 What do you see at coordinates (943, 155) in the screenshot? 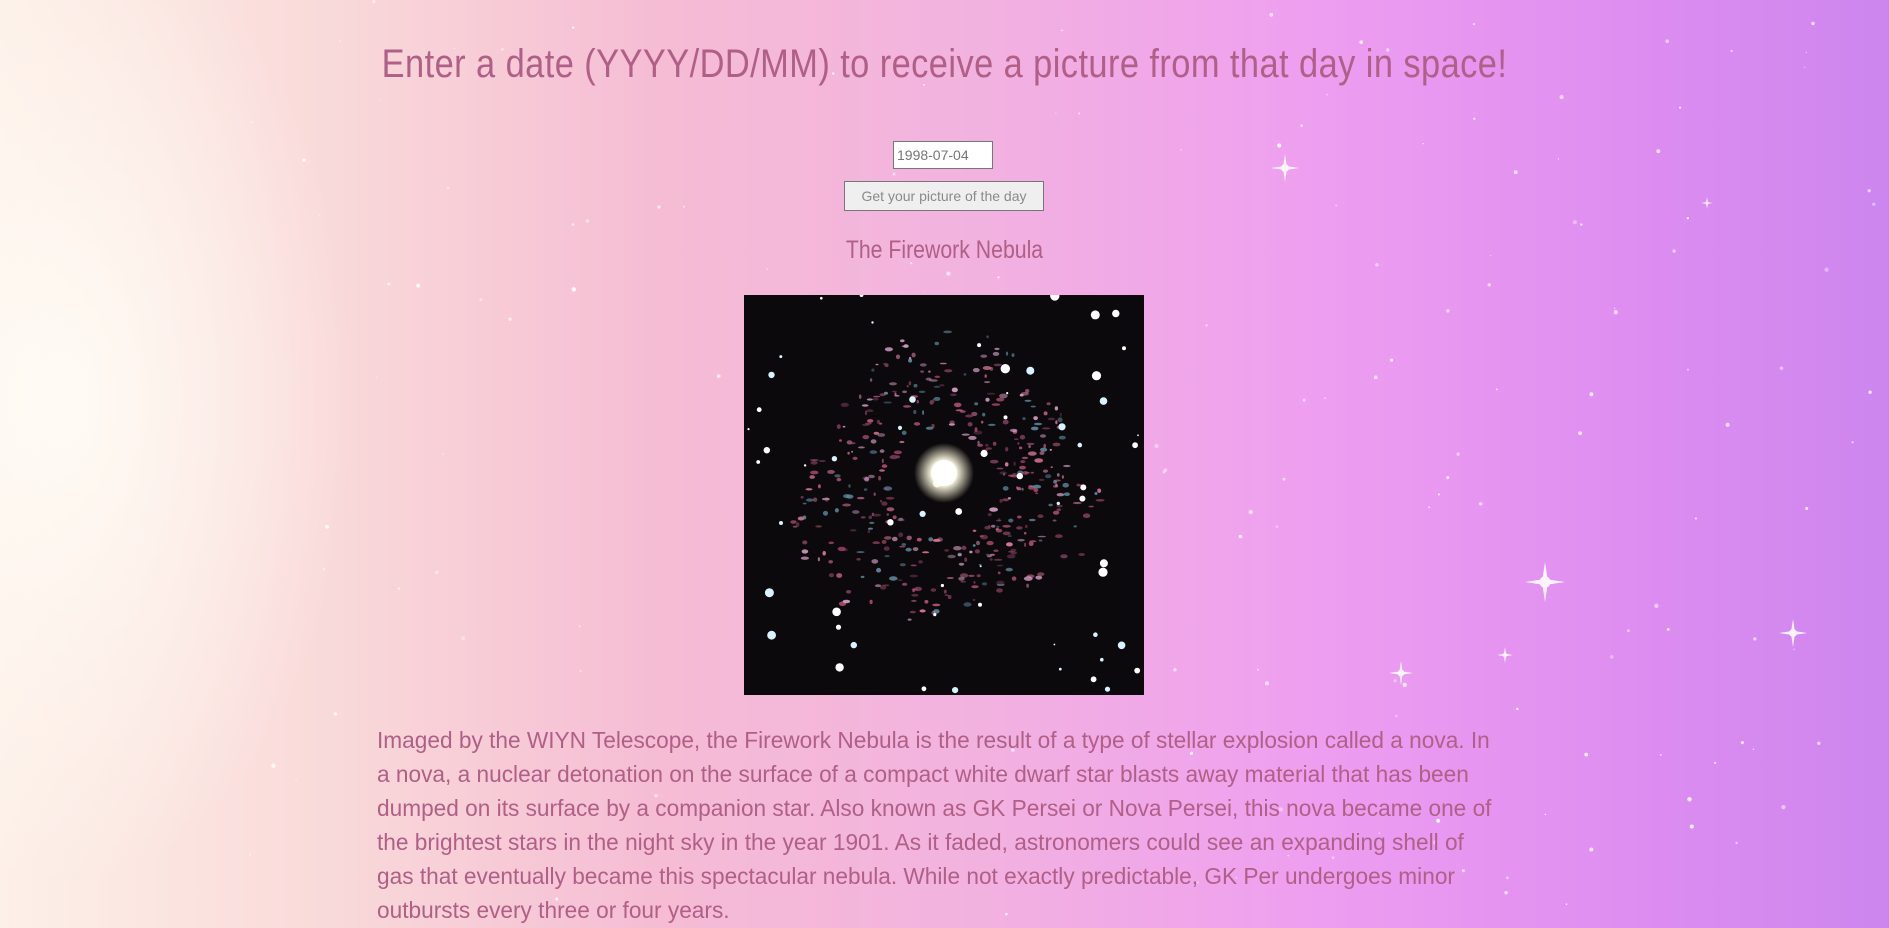
I see `date-input` at bounding box center [943, 155].